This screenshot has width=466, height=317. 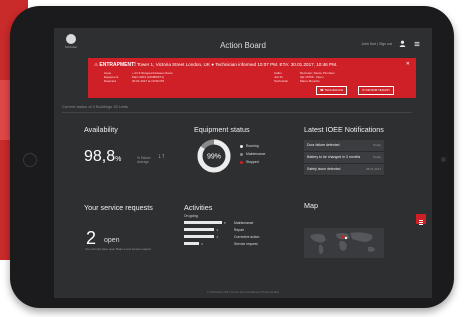 What do you see at coordinates (417, 44) in the screenshot?
I see `menu-icon` at bounding box center [417, 44].